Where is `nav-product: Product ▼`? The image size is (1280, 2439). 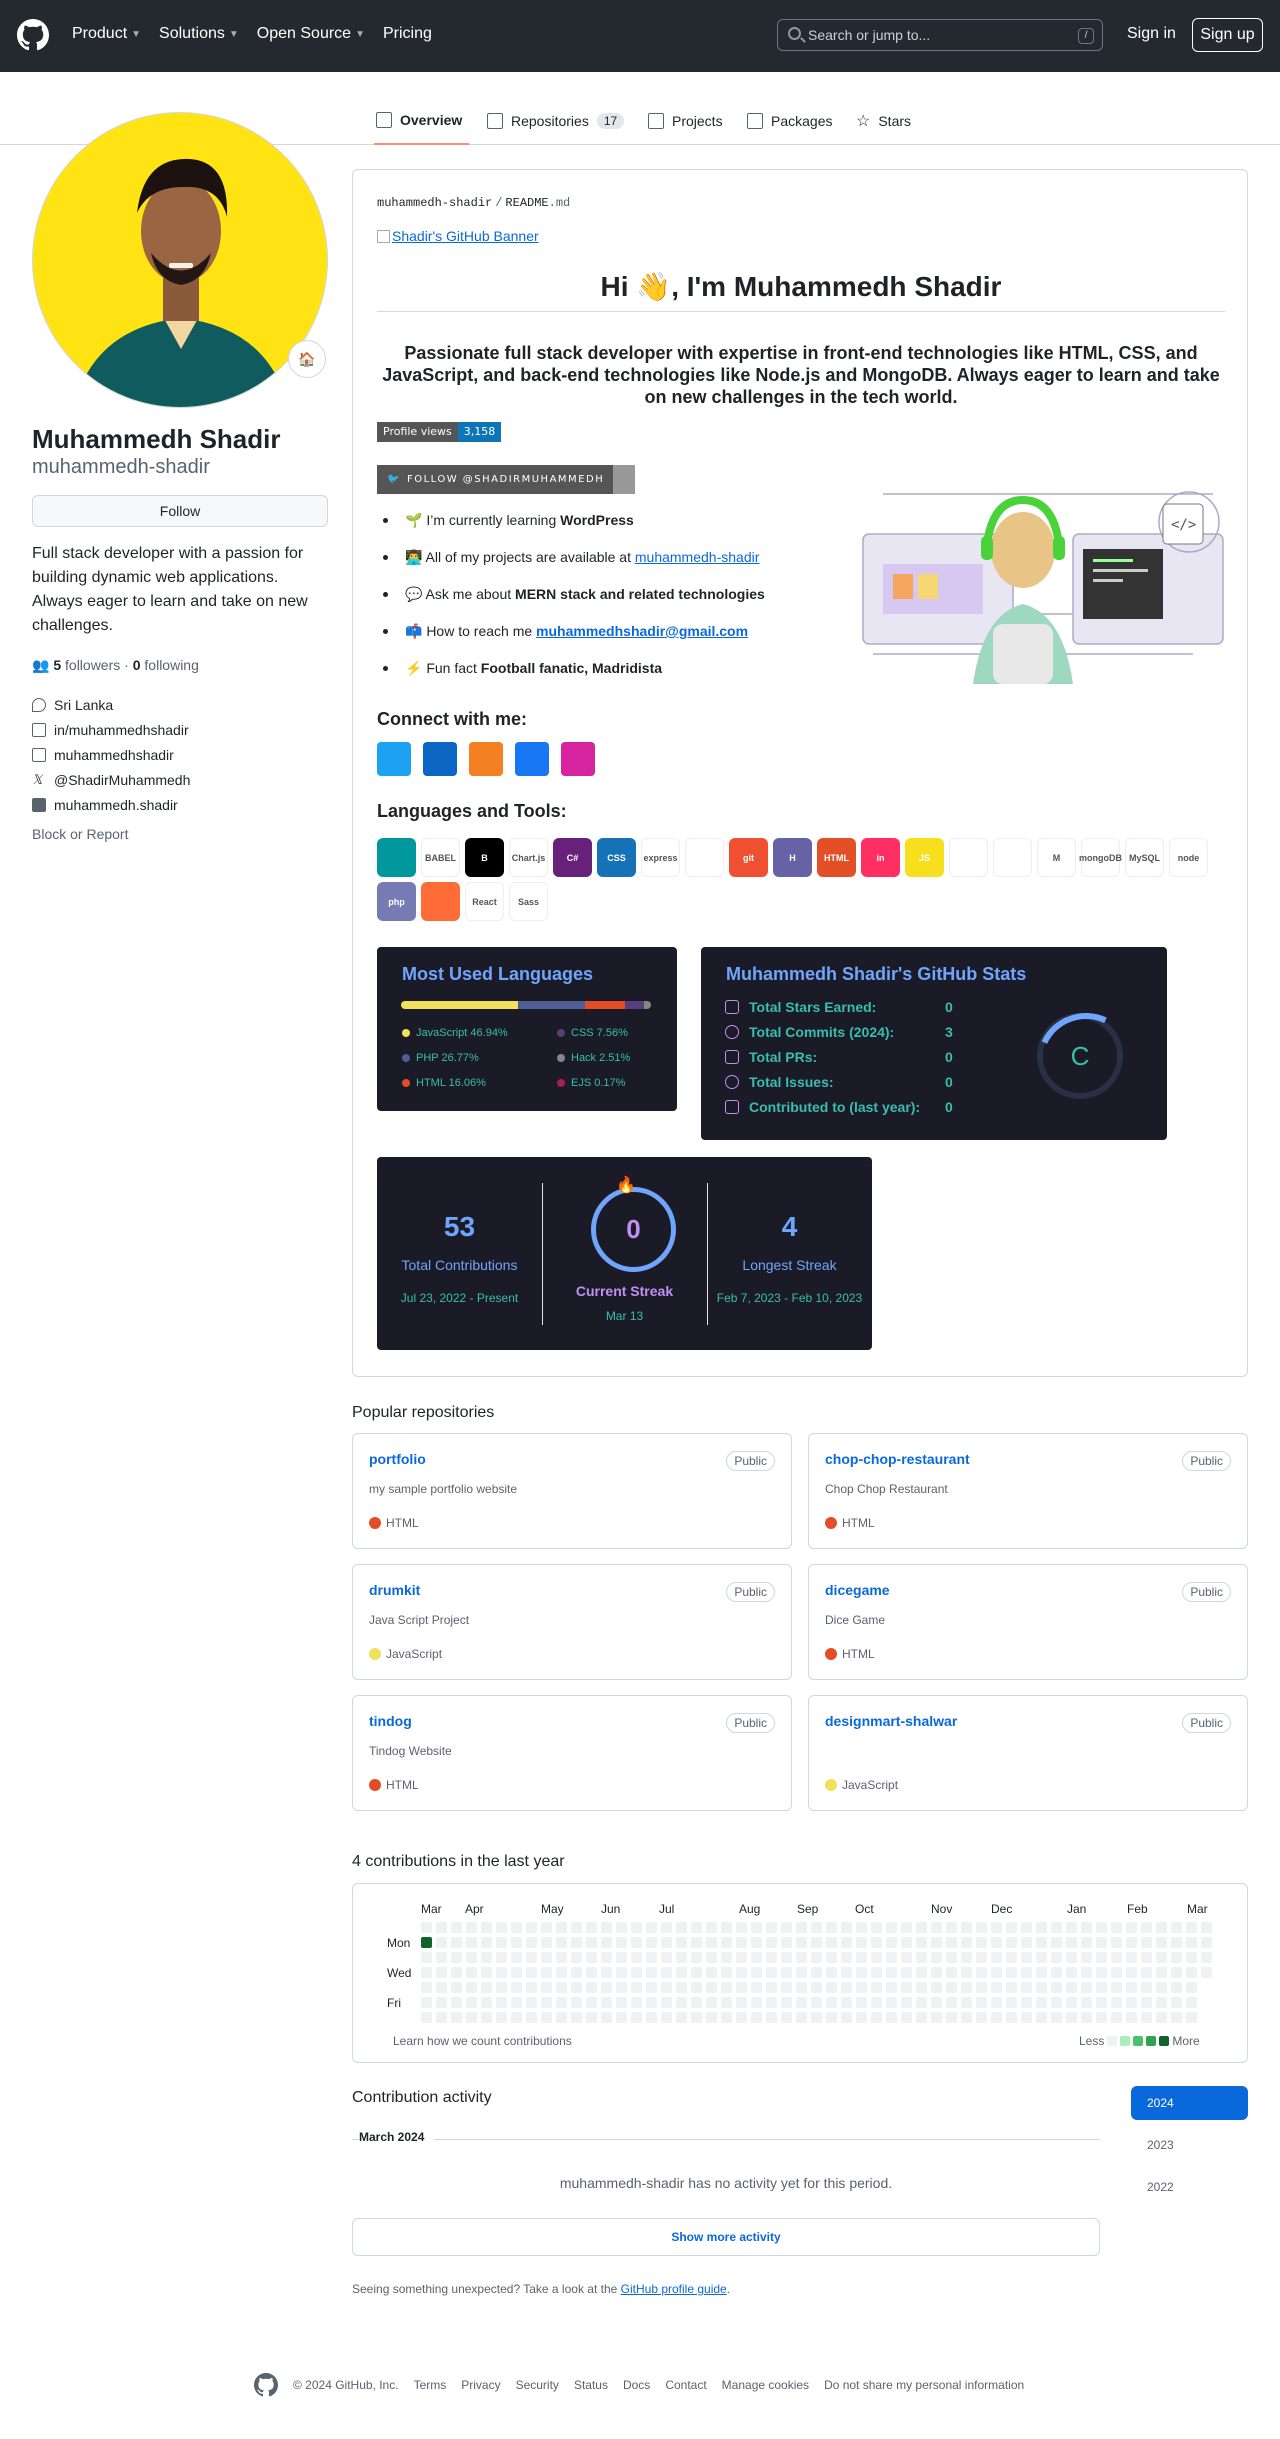 nav-product: Product ▼ is located at coordinates (106, 34).